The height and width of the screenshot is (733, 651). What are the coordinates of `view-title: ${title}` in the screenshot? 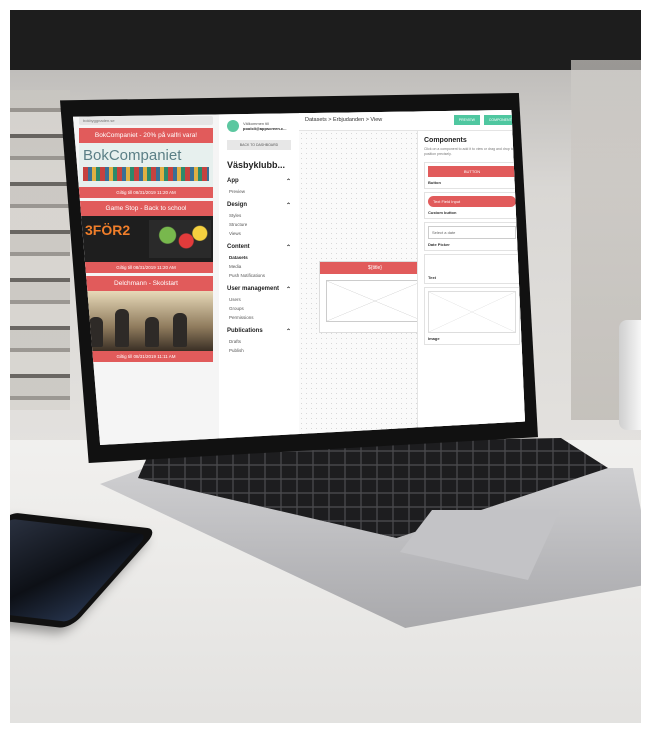 It's located at (375, 268).